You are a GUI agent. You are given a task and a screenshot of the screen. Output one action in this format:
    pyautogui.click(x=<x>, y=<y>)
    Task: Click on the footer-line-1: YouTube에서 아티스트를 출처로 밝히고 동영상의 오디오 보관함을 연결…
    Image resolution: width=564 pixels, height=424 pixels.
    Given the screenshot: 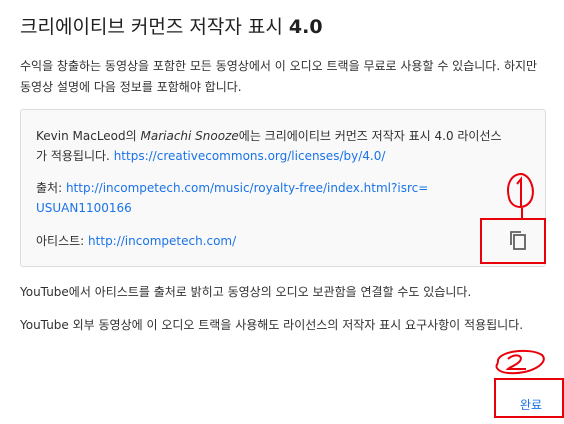 What is the action you would take?
    pyautogui.click(x=246, y=292)
    